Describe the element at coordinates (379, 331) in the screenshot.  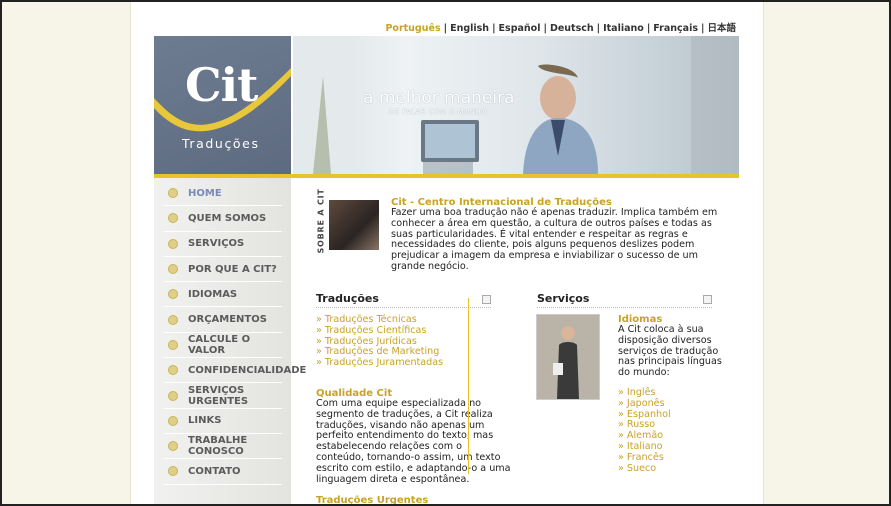
I see `traducoes-link: » Traduções Científicas` at that location.